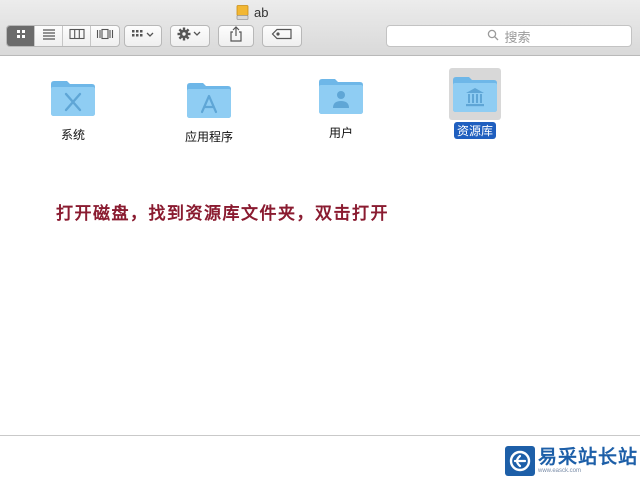 This screenshot has width=640, height=480. I want to click on grid-icon, so click(21, 36).